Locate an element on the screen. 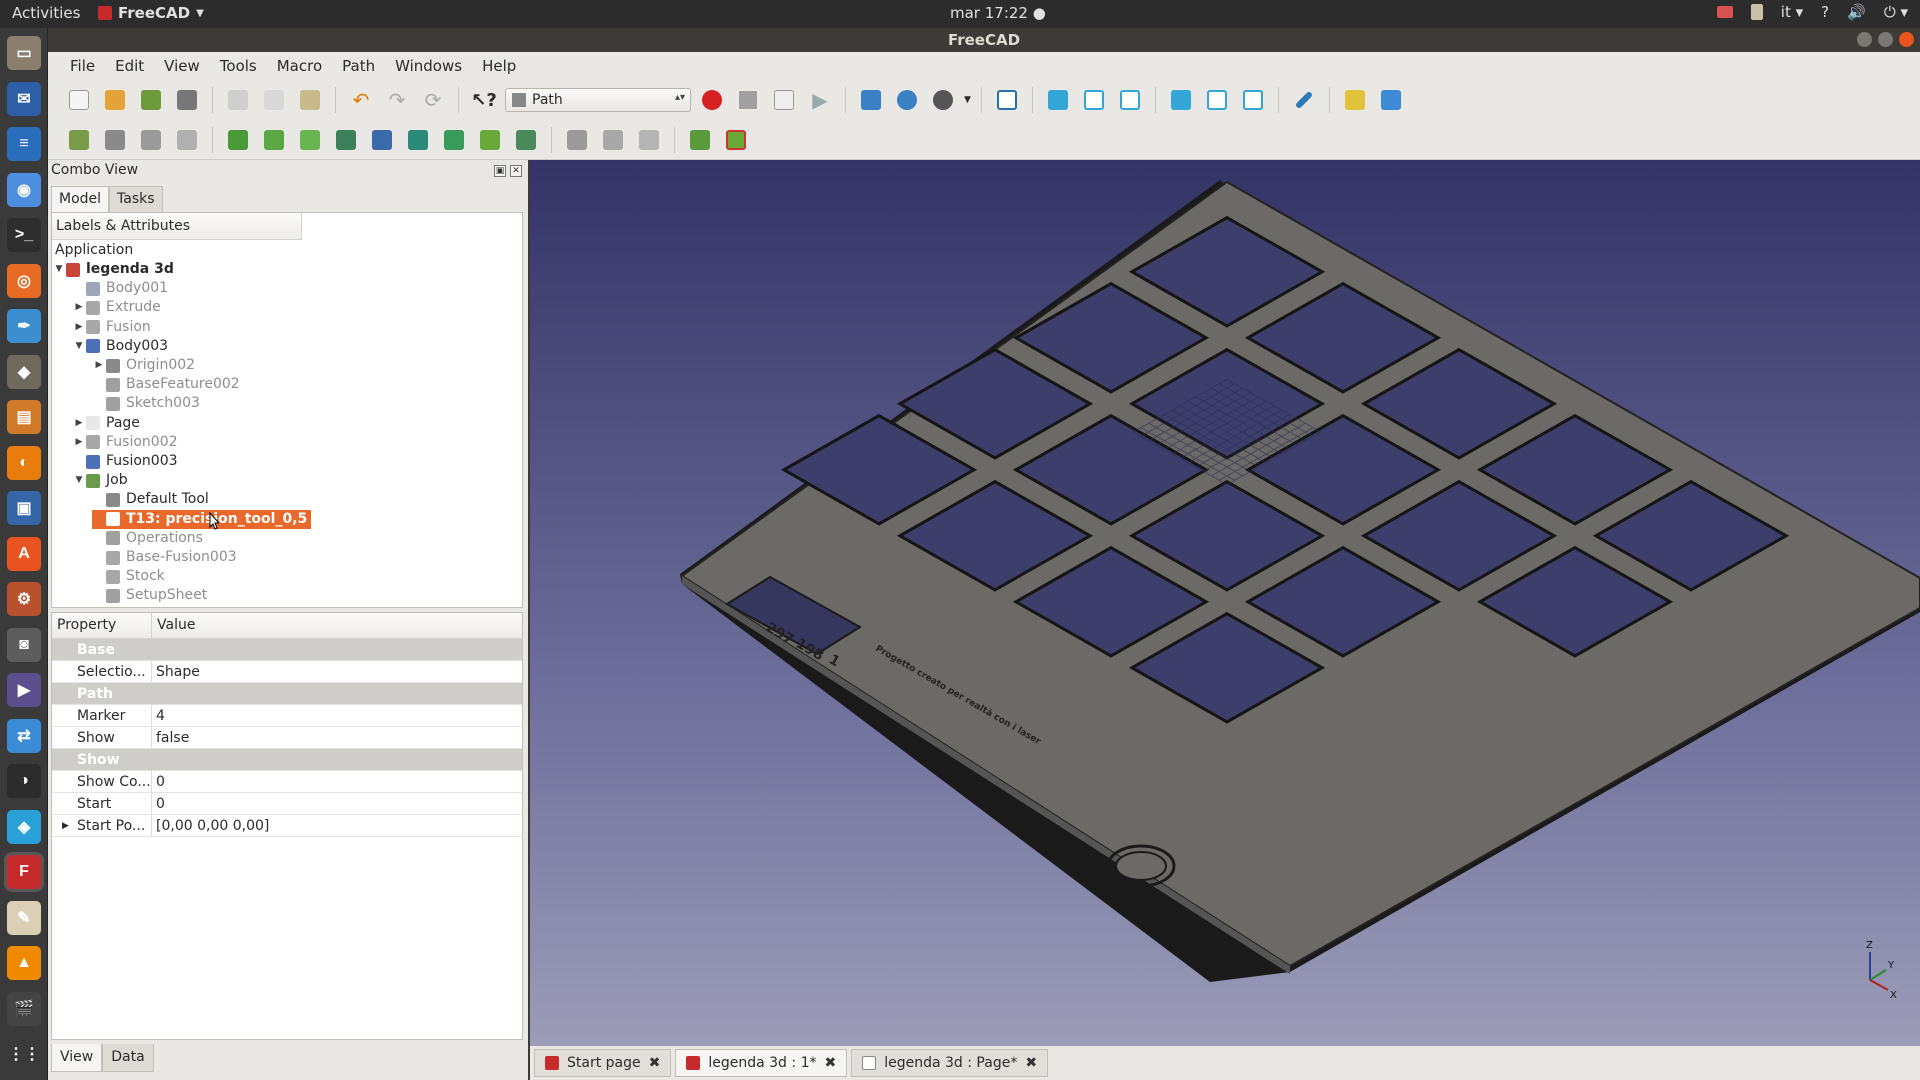  tree-item: Sketch003 is located at coordinates (146, 403).